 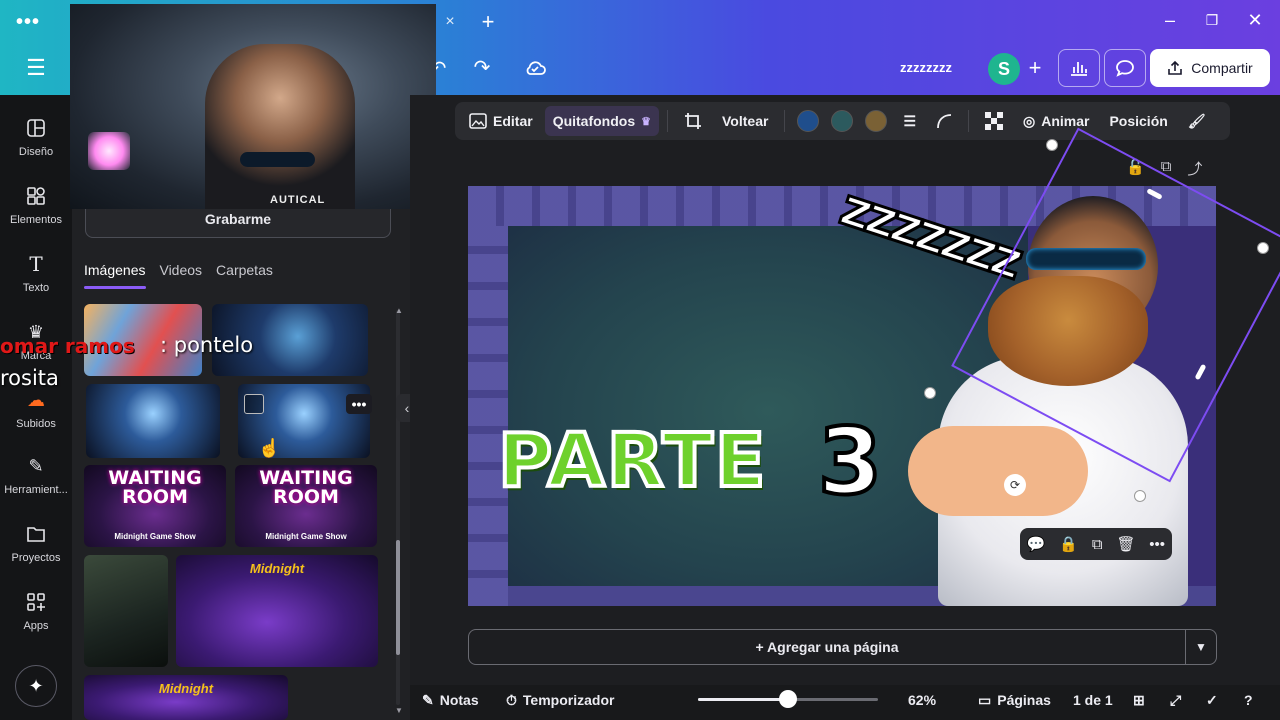 I want to click on stats-button, so click(x=1079, y=68).